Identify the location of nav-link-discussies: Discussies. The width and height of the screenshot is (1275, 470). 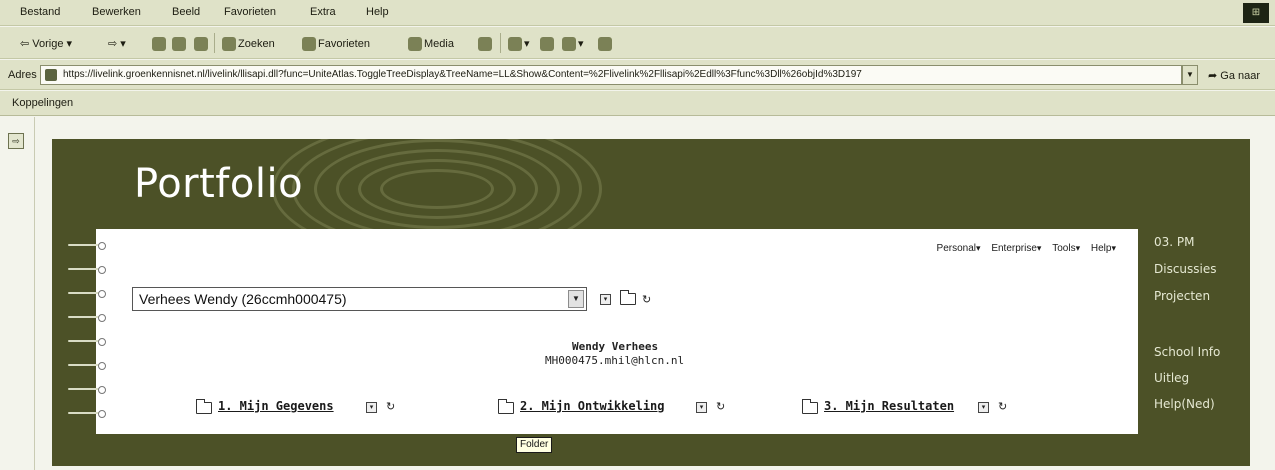
(1185, 269).